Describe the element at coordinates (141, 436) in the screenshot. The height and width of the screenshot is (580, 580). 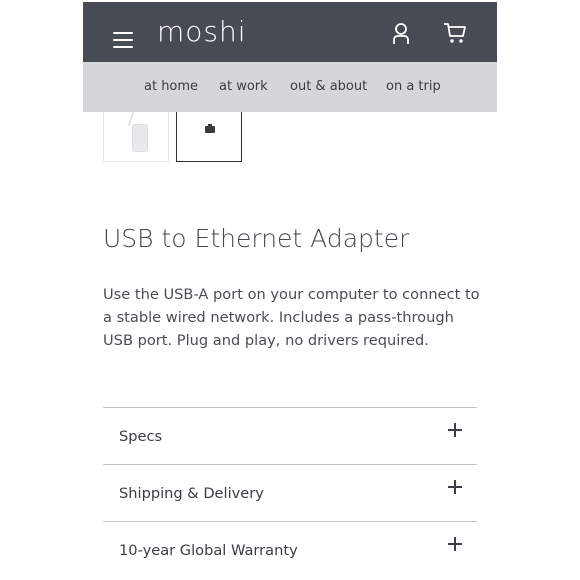
I see `accordion-label: Specs` at that location.